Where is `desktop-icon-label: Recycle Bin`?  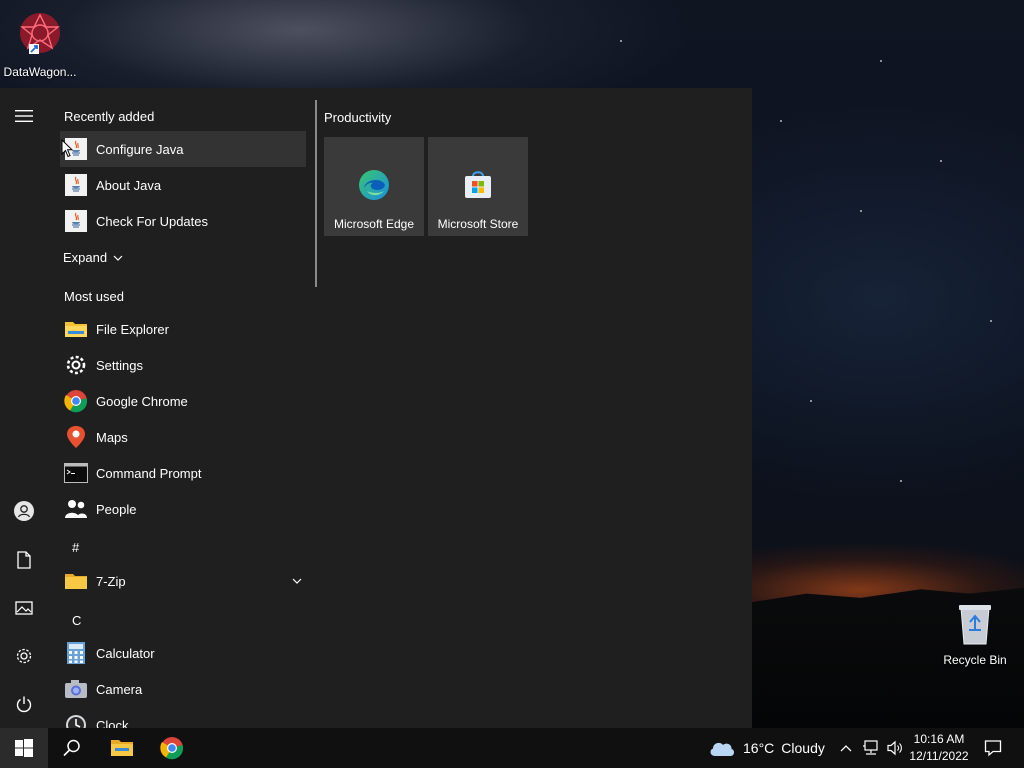
desktop-icon-label: Recycle Bin is located at coordinates (975, 660).